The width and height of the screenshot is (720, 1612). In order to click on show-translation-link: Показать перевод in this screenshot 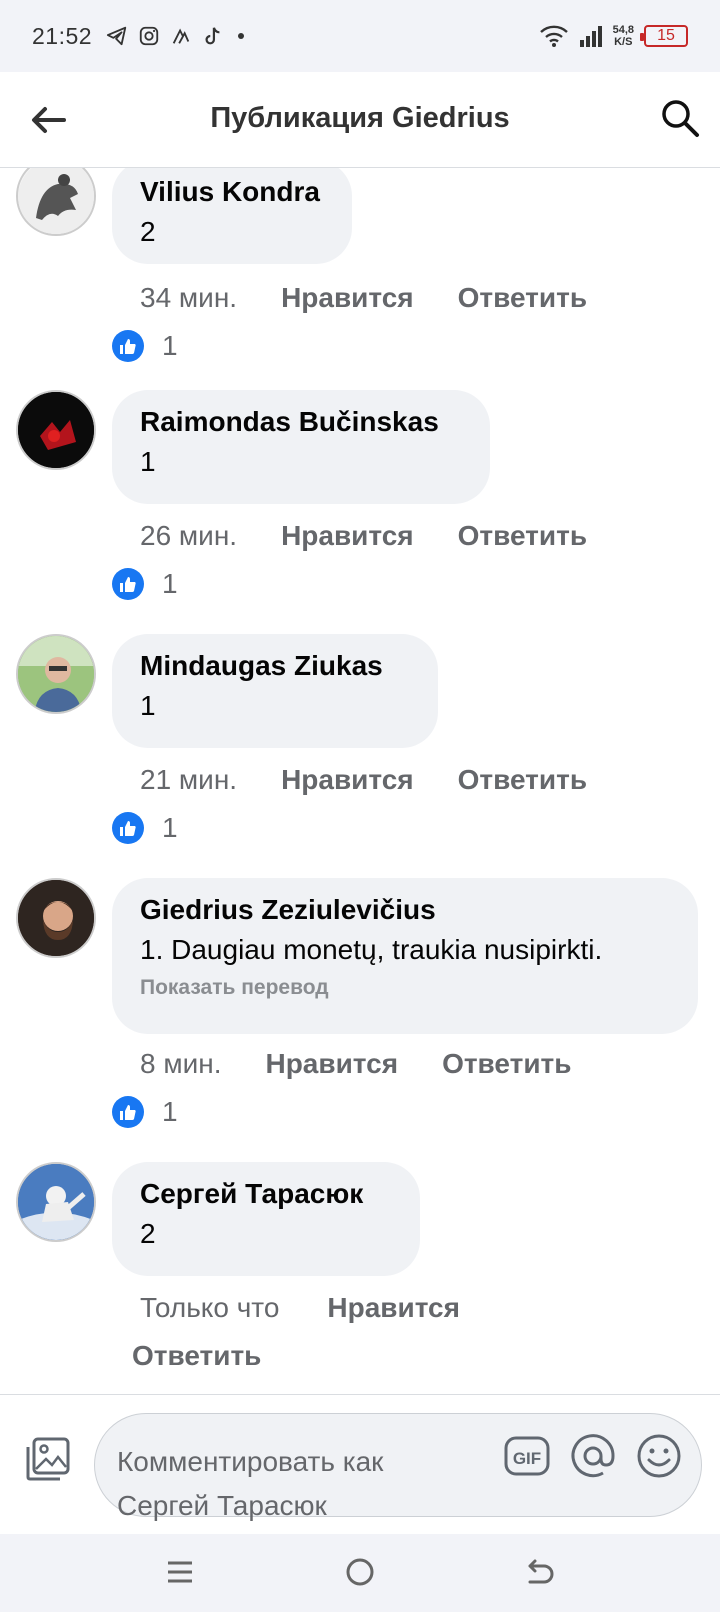, I will do `click(405, 988)`.